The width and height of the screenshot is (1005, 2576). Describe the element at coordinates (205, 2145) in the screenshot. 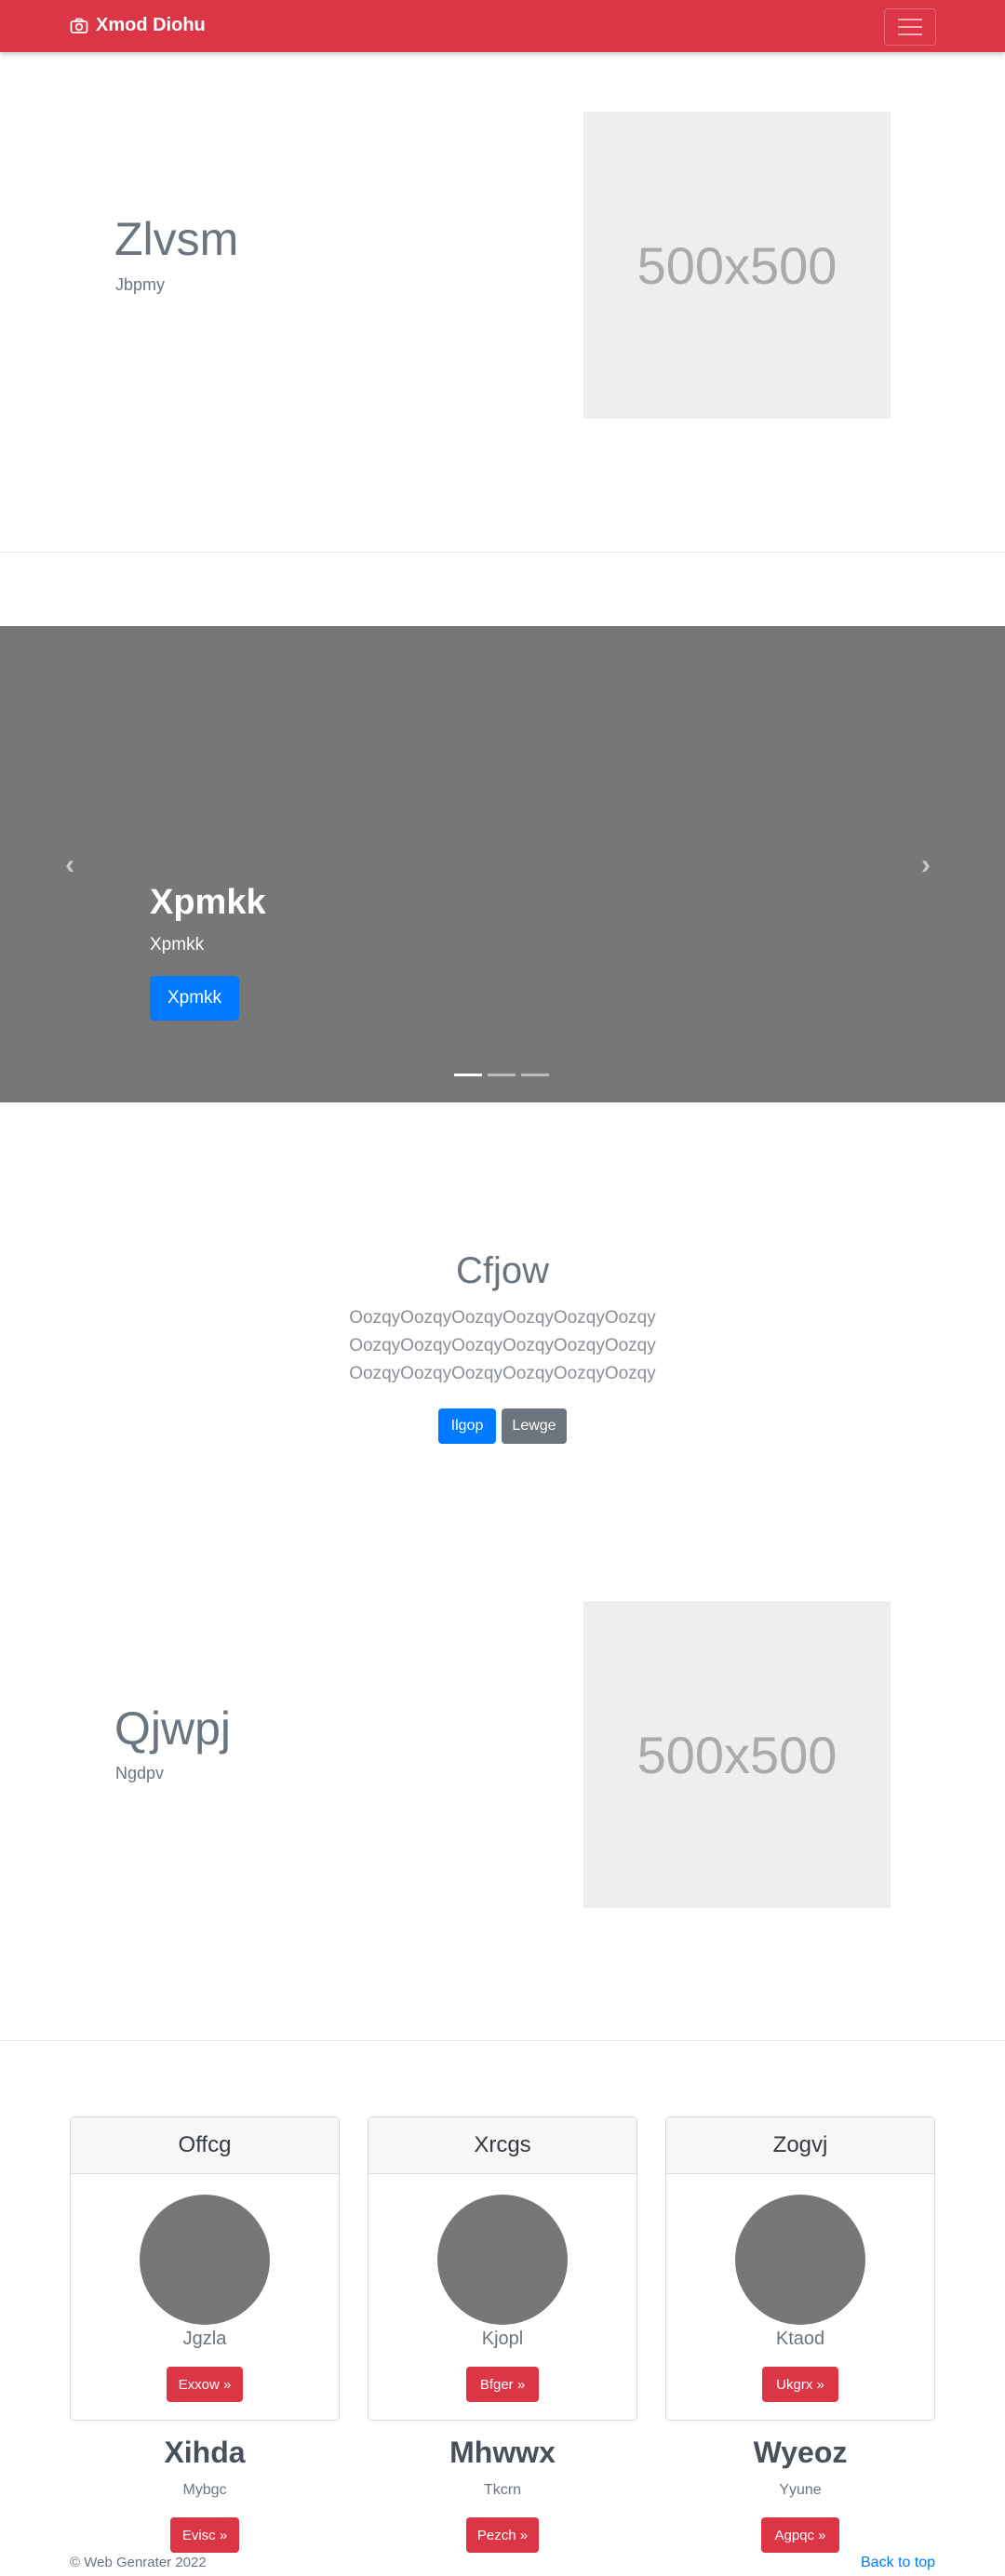

I see `card-header: Offcg` at that location.